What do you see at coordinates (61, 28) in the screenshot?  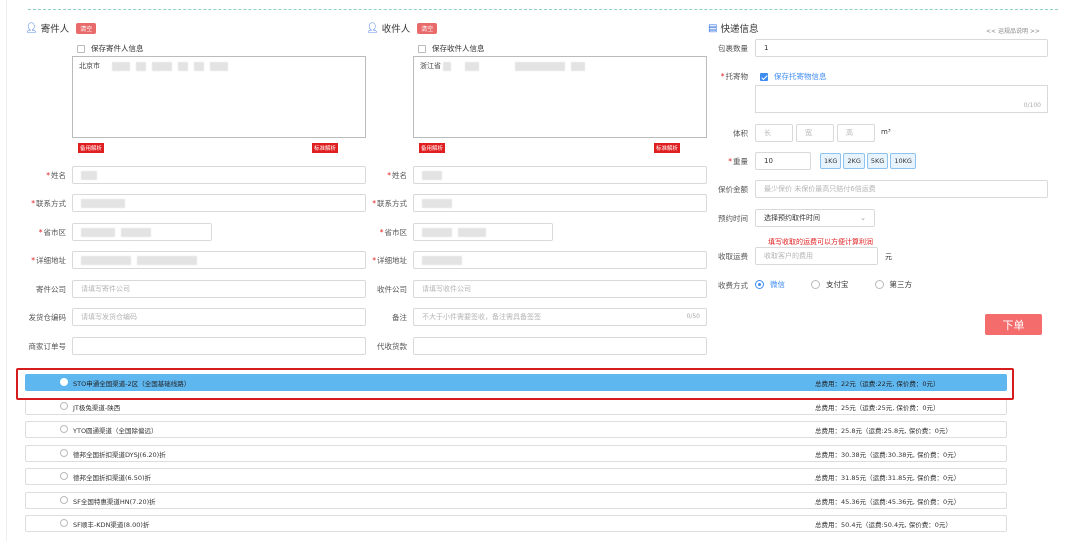 I see `sender-section-title: 👤︎ 寄件人 清空` at bounding box center [61, 28].